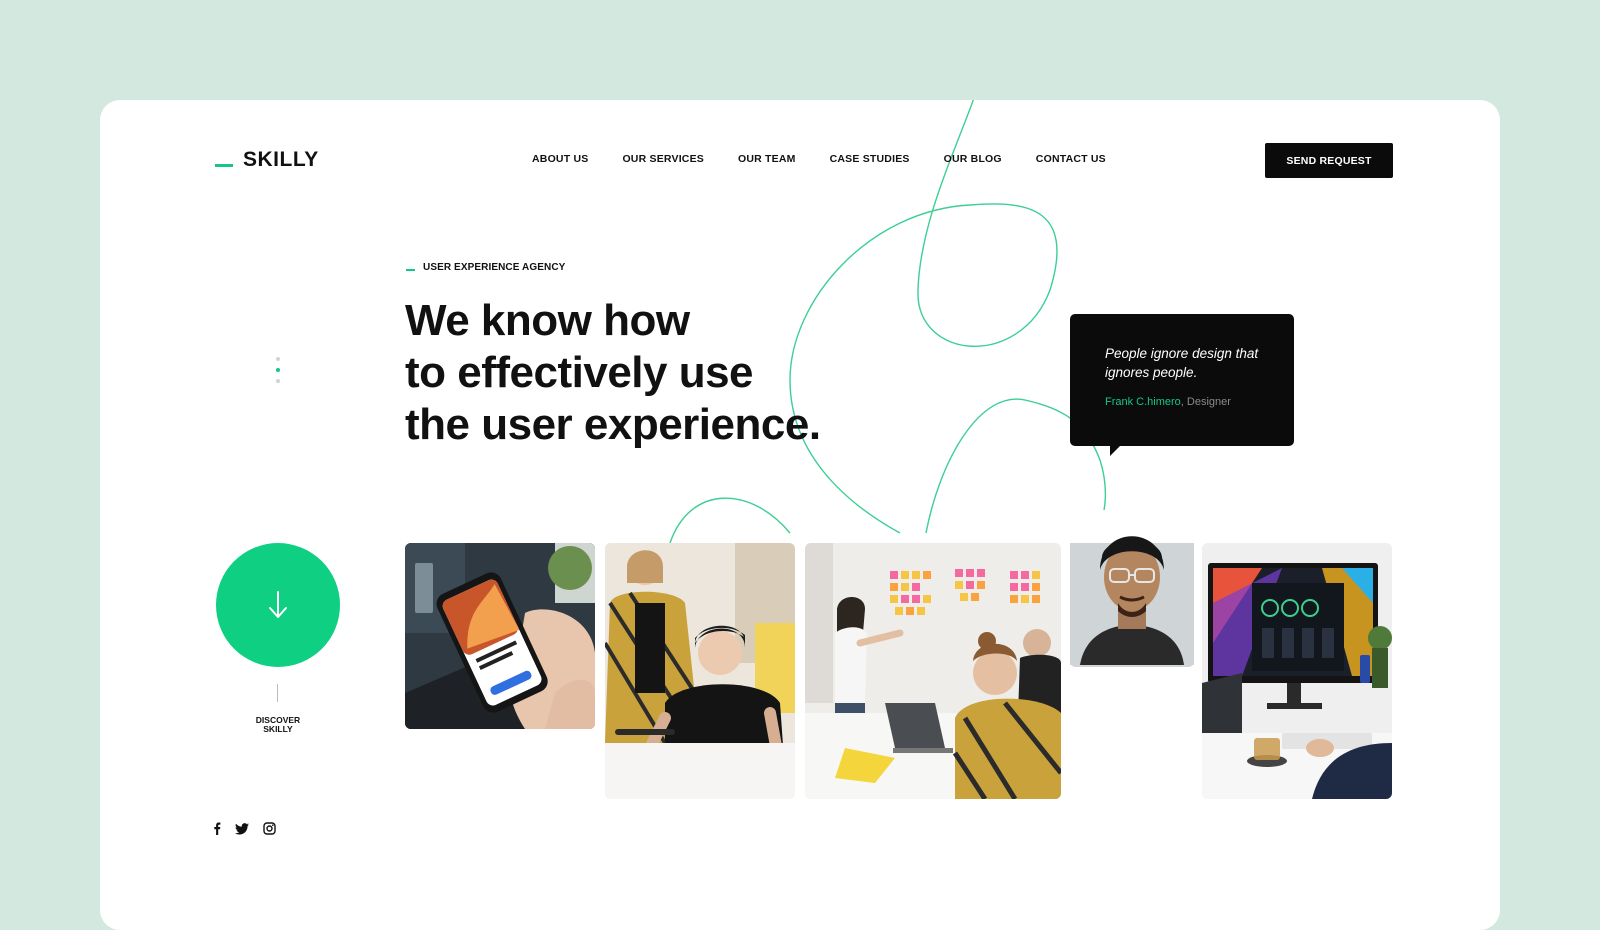 The height and width of the screenshot is (930, 1600). I want to click on phone-in-hand-photo, so click(500, 636).